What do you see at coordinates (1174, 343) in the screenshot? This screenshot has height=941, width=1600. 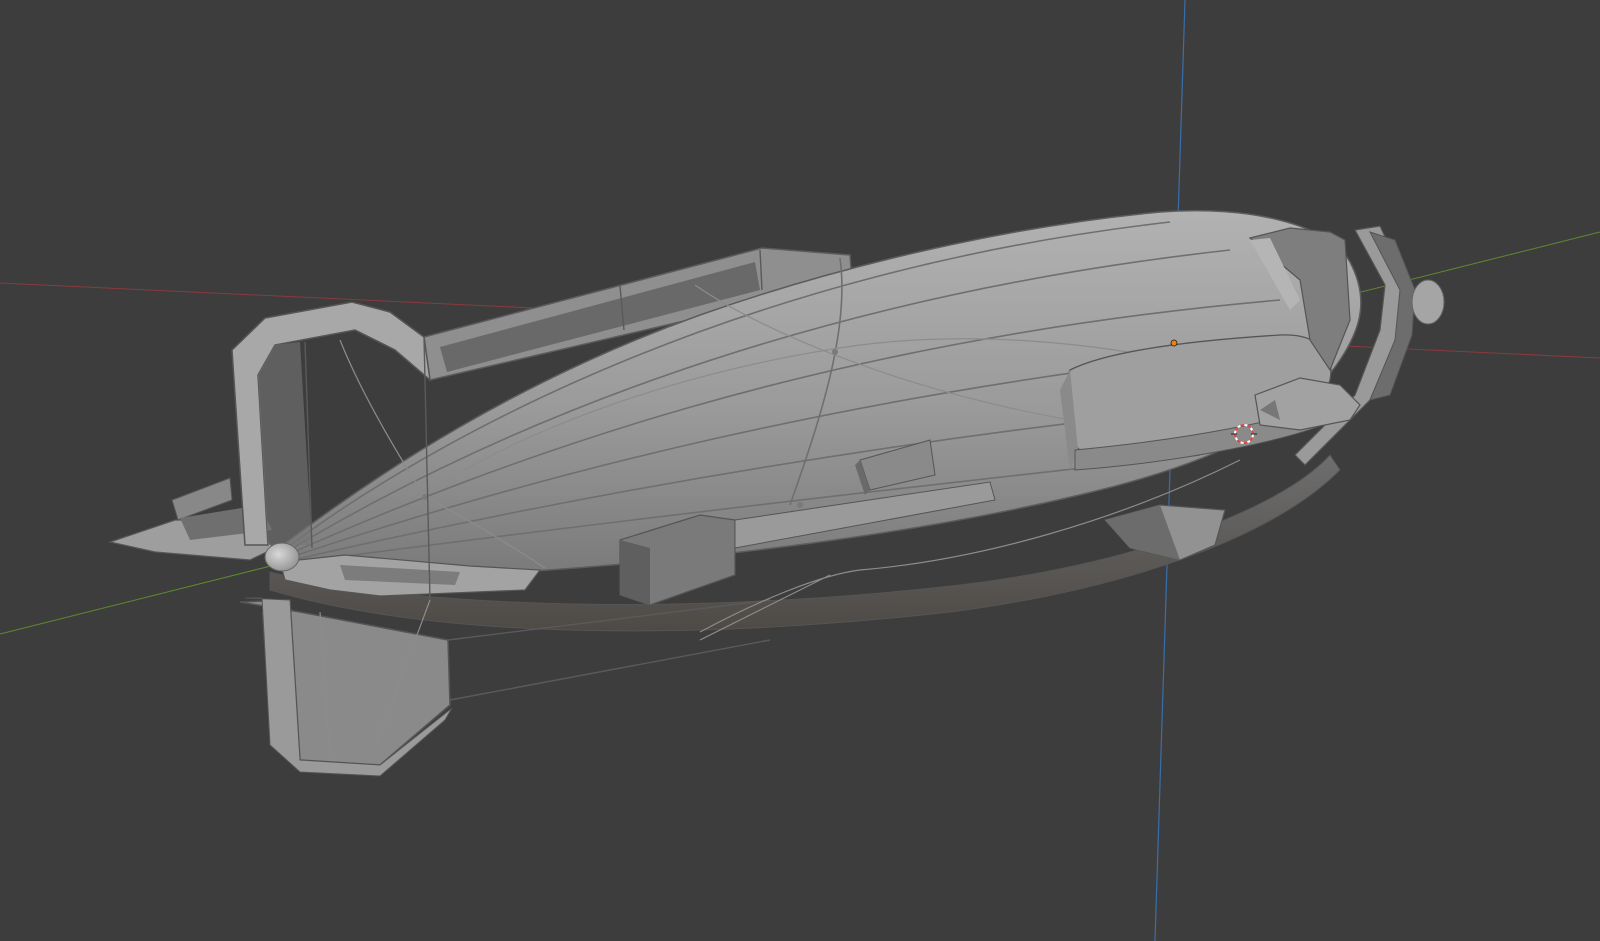 I see `object-origin-marker` at bounding box center [1174, 343].